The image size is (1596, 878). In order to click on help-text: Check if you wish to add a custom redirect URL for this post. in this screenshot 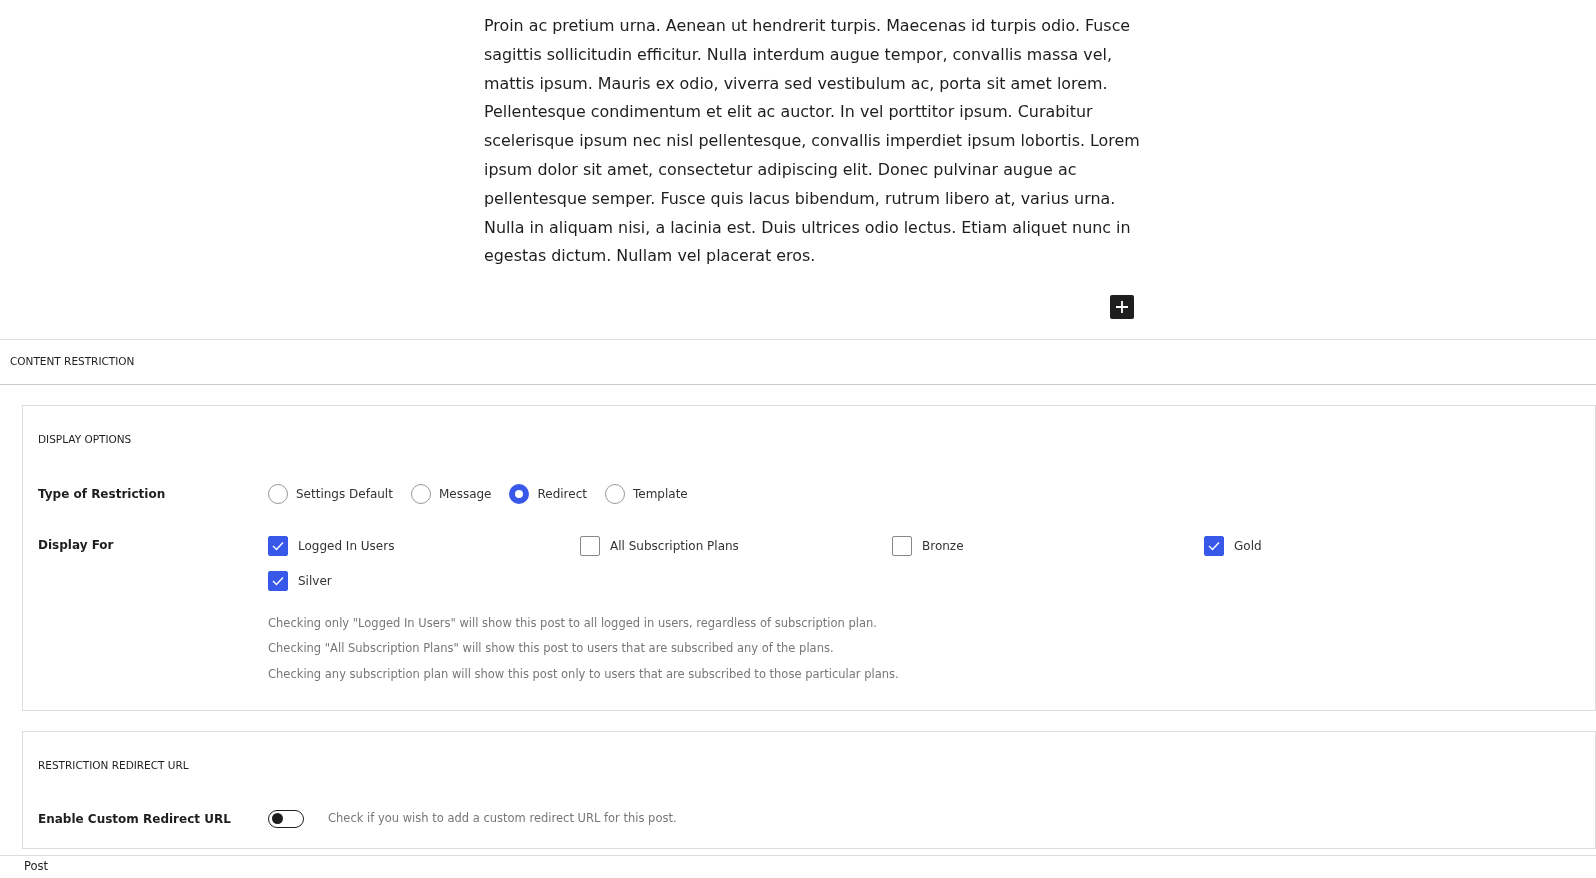, I will do `click(502, 818)`.